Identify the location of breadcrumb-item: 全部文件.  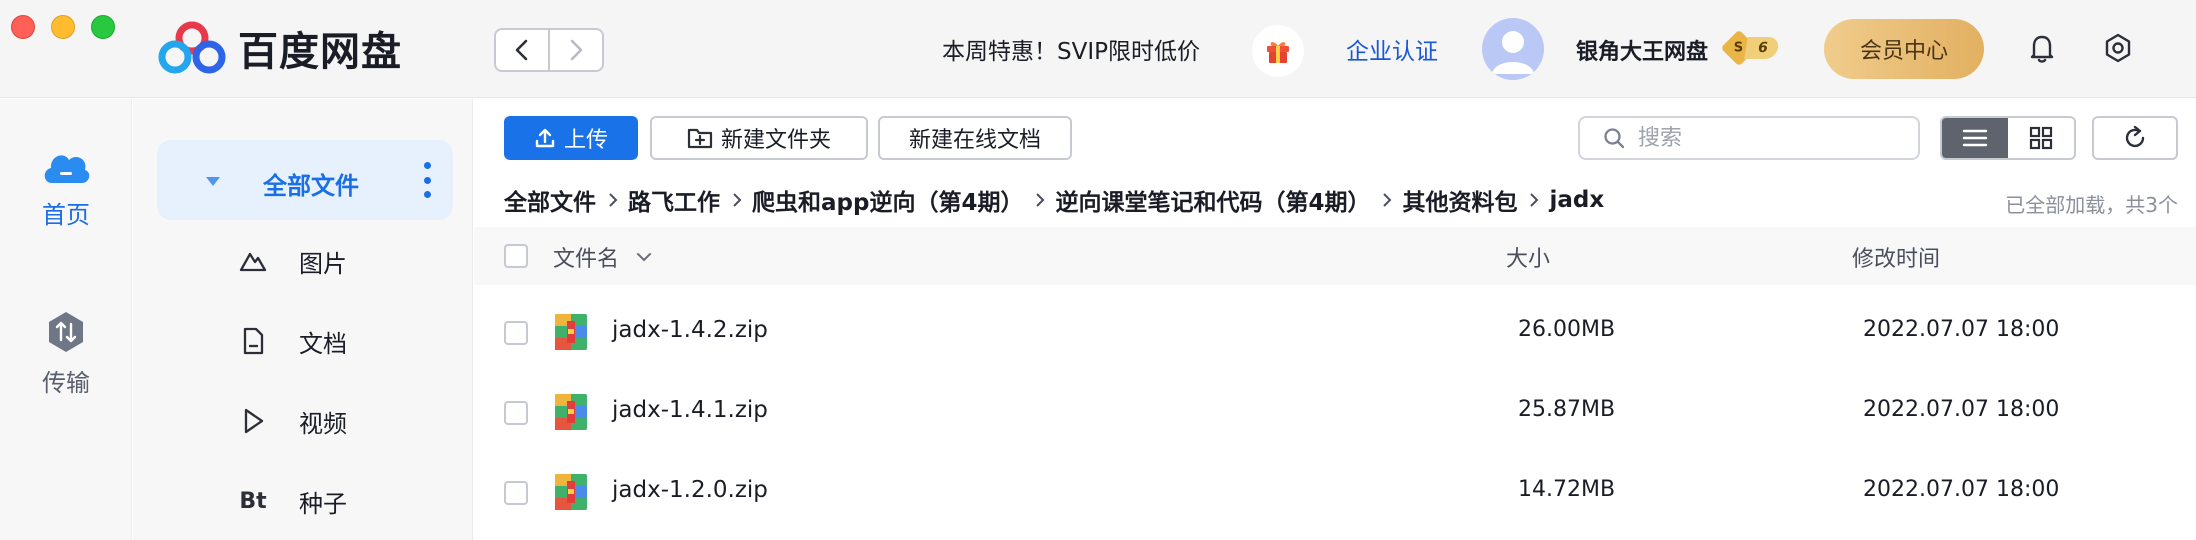
(550, 200).